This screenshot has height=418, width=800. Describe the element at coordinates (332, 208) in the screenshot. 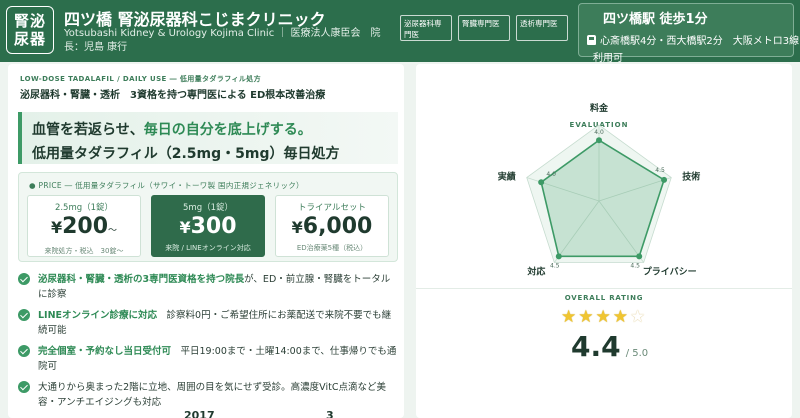

I see `price-card-title: トライアルセット` at that location.